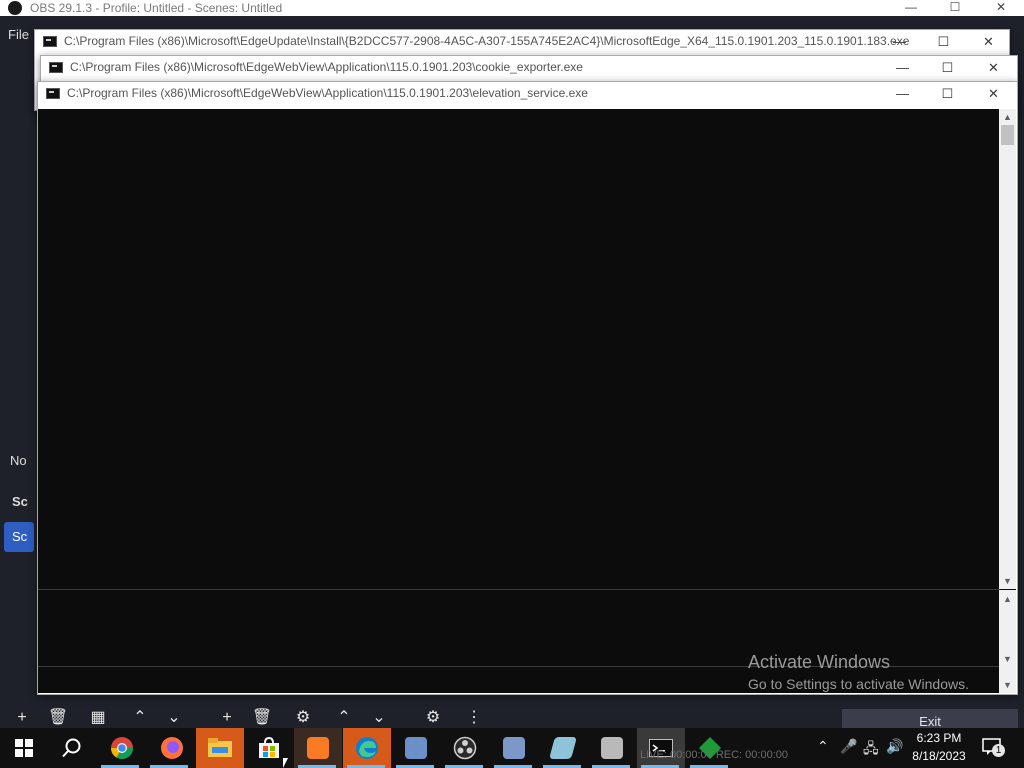 The width and height of the screenshot is (1024, 768). What do you see at coordinates (19, 537) in the screenshot?
I see `scene-item-selected: Sc` at bounding box center [19, 537].